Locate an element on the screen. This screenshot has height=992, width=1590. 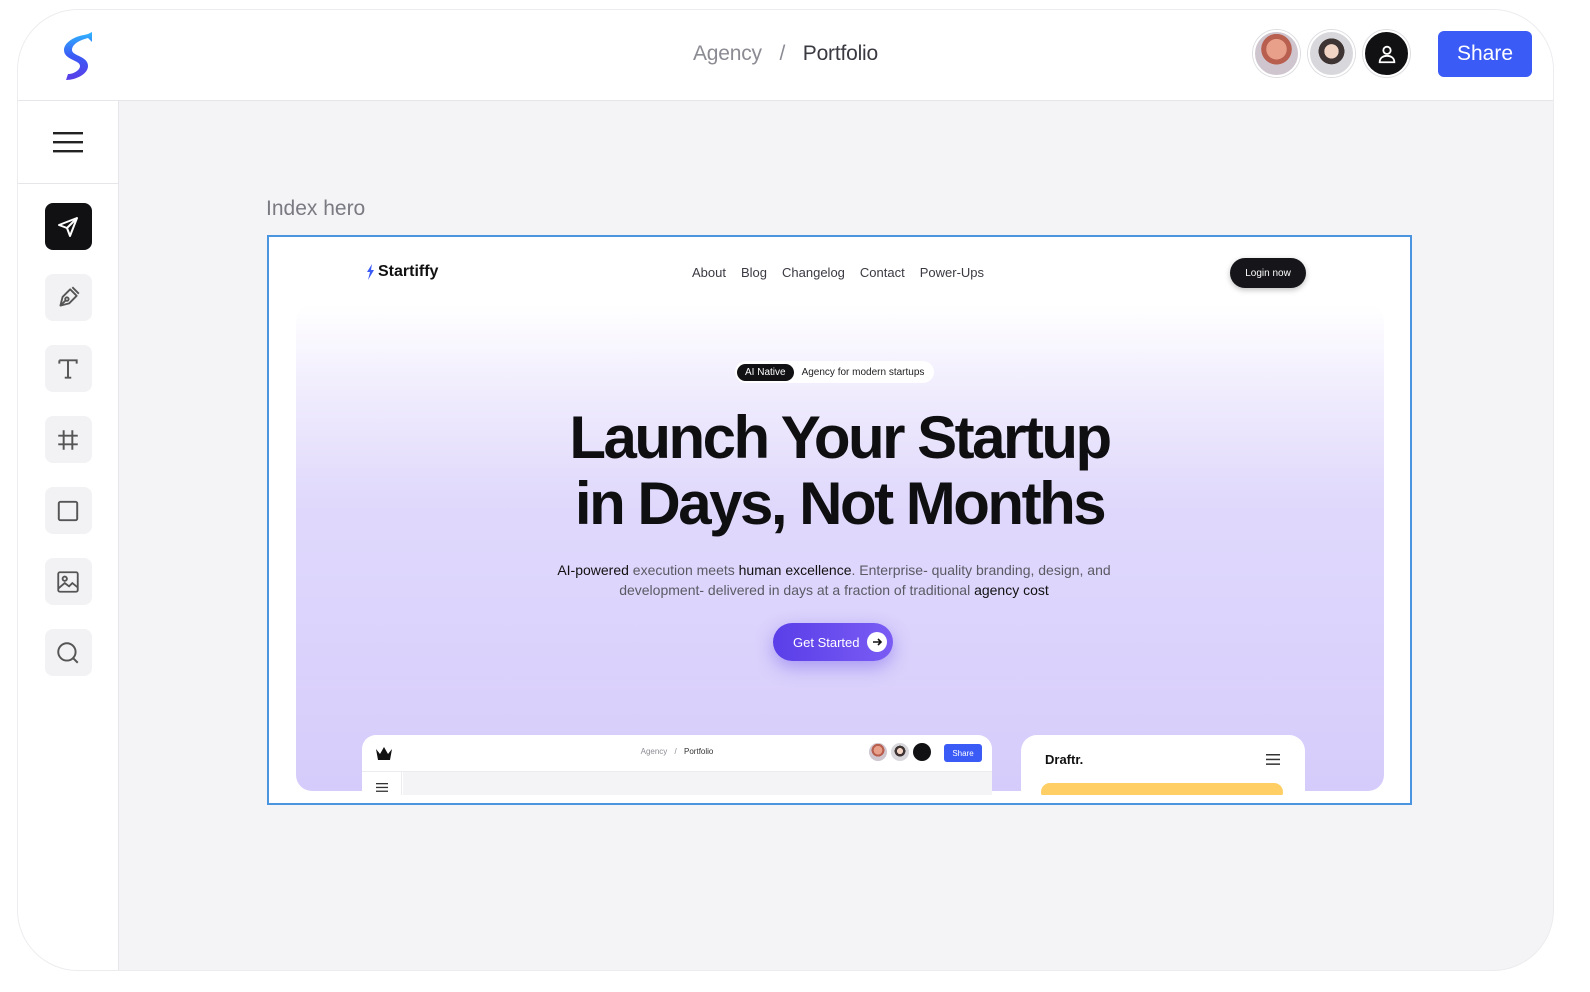
subtext-strong-1: AI-powered is located at coordinates (593, 570).